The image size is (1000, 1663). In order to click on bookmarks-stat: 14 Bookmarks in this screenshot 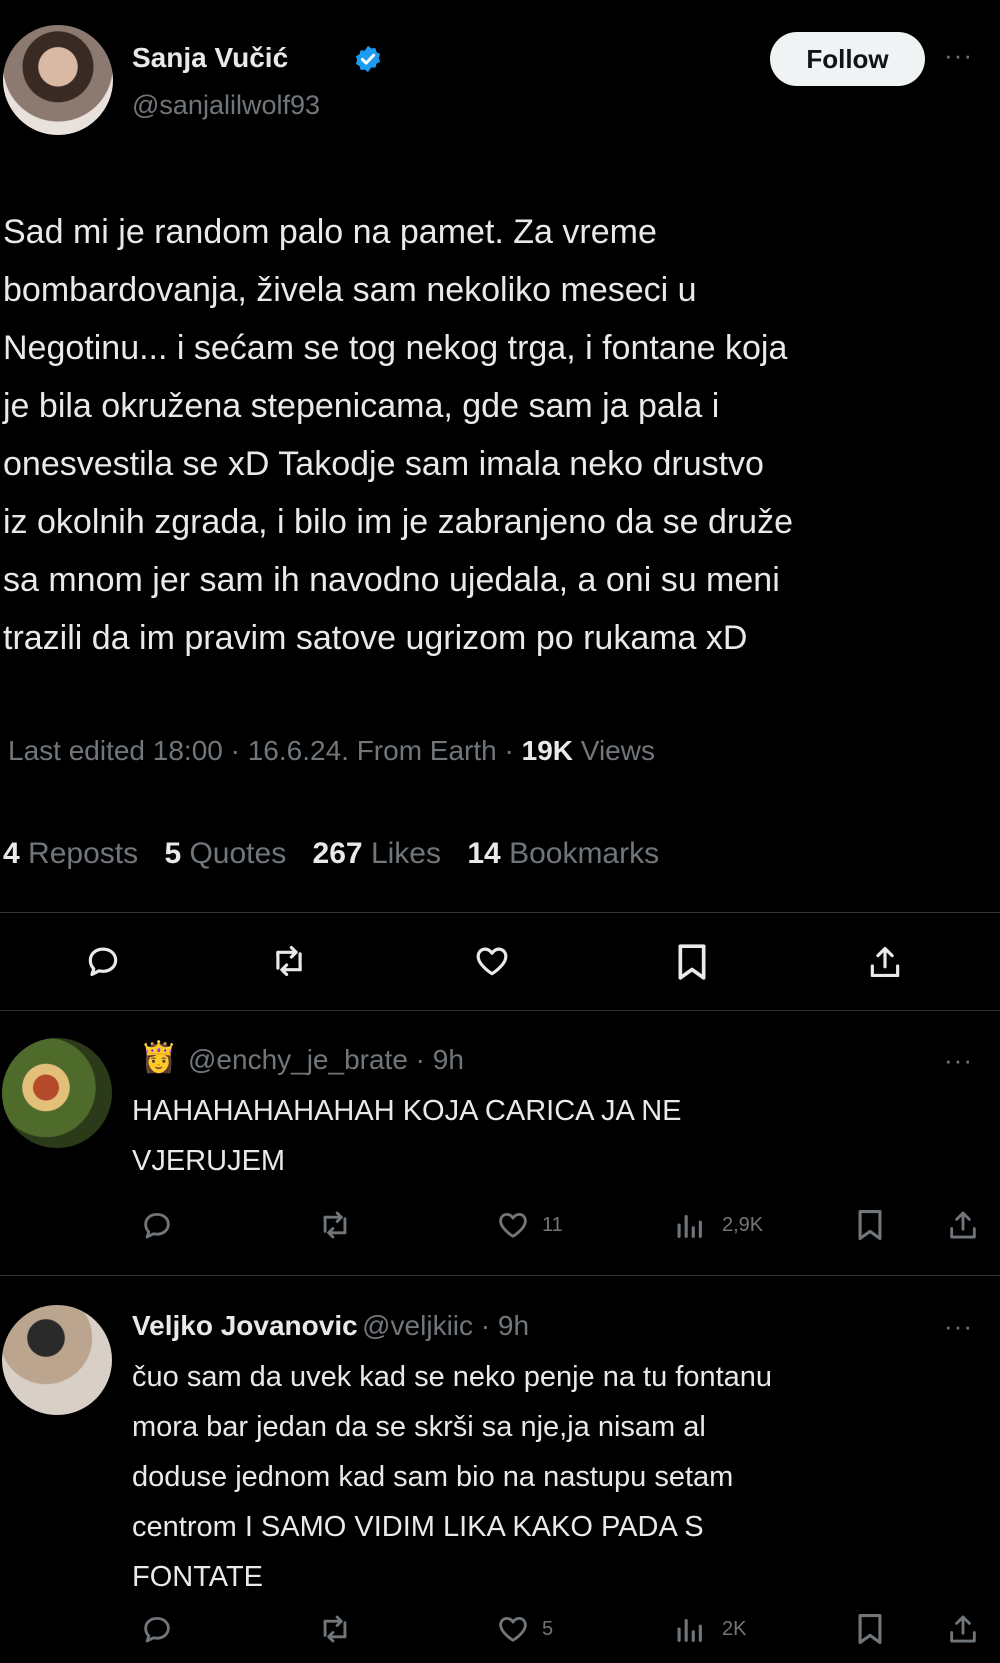, I will do `click(563, 853)`.